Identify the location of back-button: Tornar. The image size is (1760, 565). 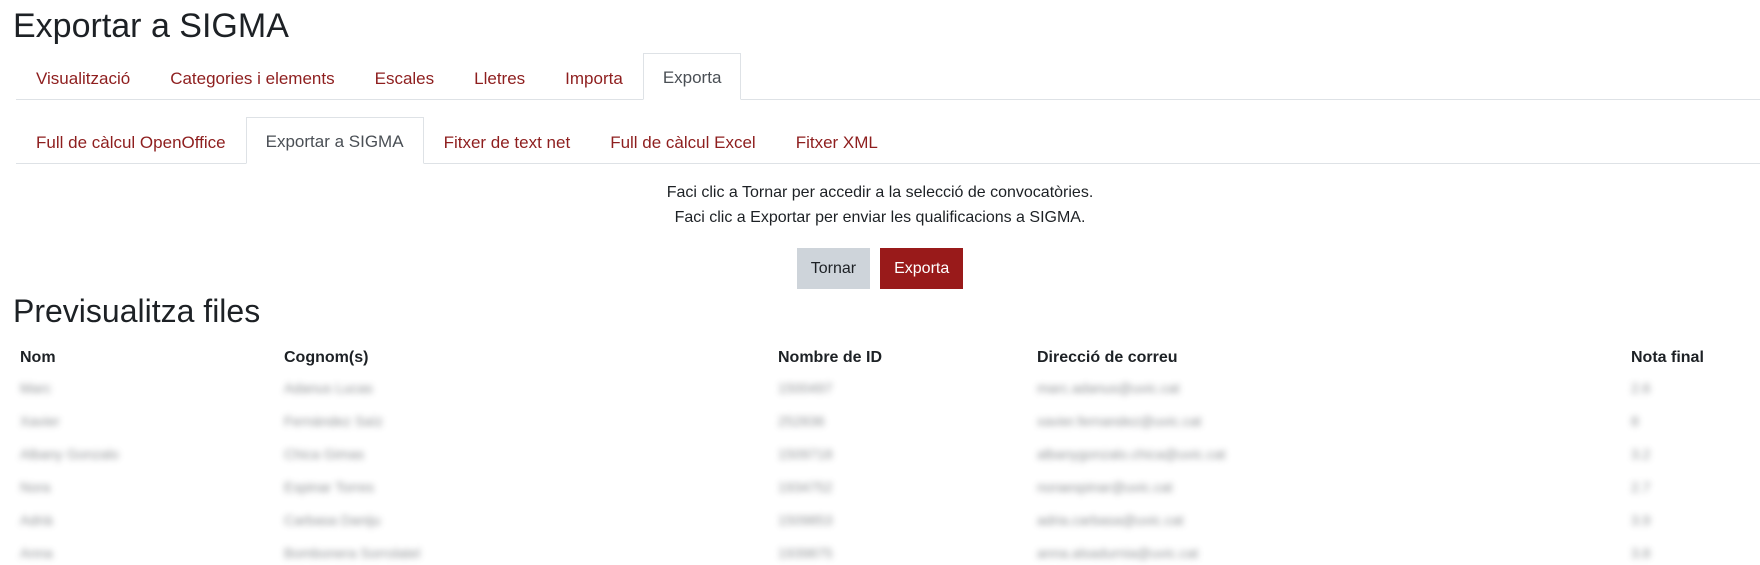
(833, 268).